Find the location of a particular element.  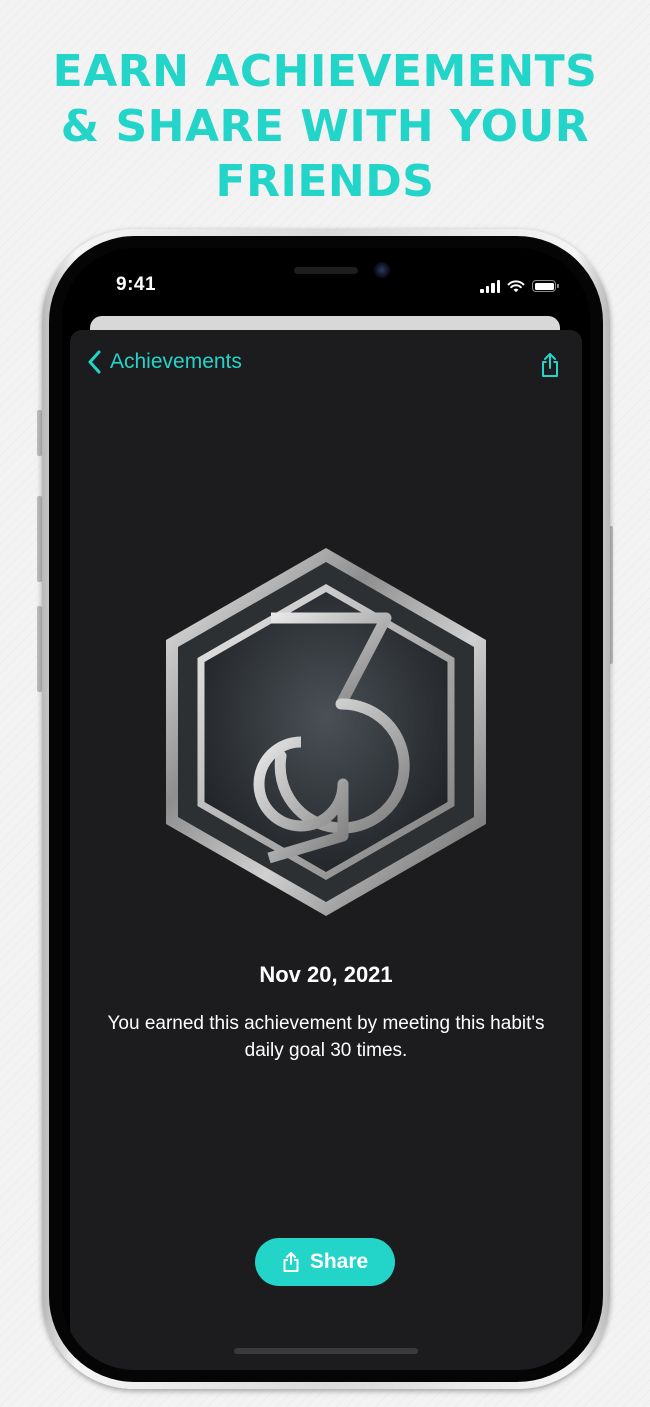

front-camera is located at coordinates (382, 270).